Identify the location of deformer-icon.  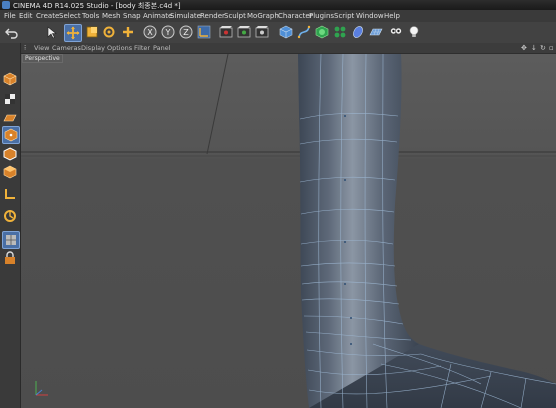
(358, 32).